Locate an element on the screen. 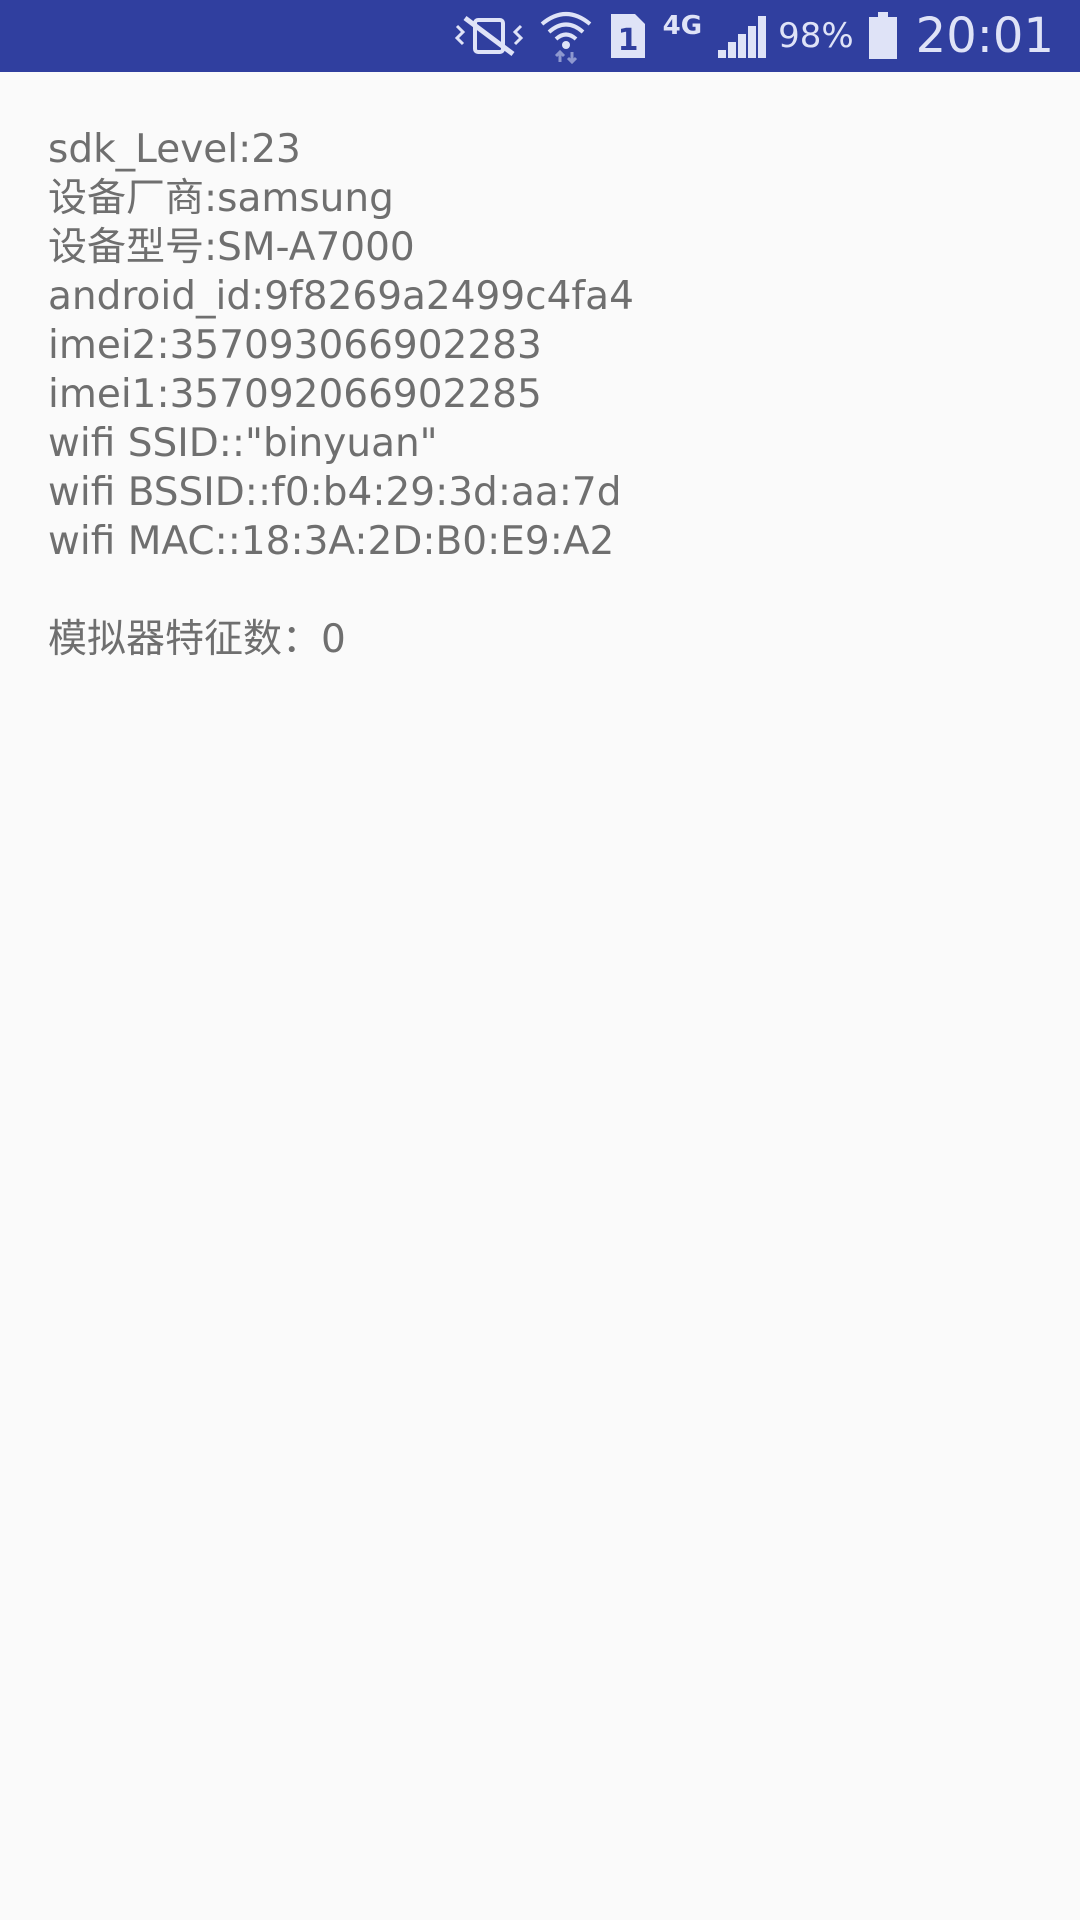 Image resolution: width=1080 pixels, height=1920 pixels. signal-icon is located at coordinates (742, 36).